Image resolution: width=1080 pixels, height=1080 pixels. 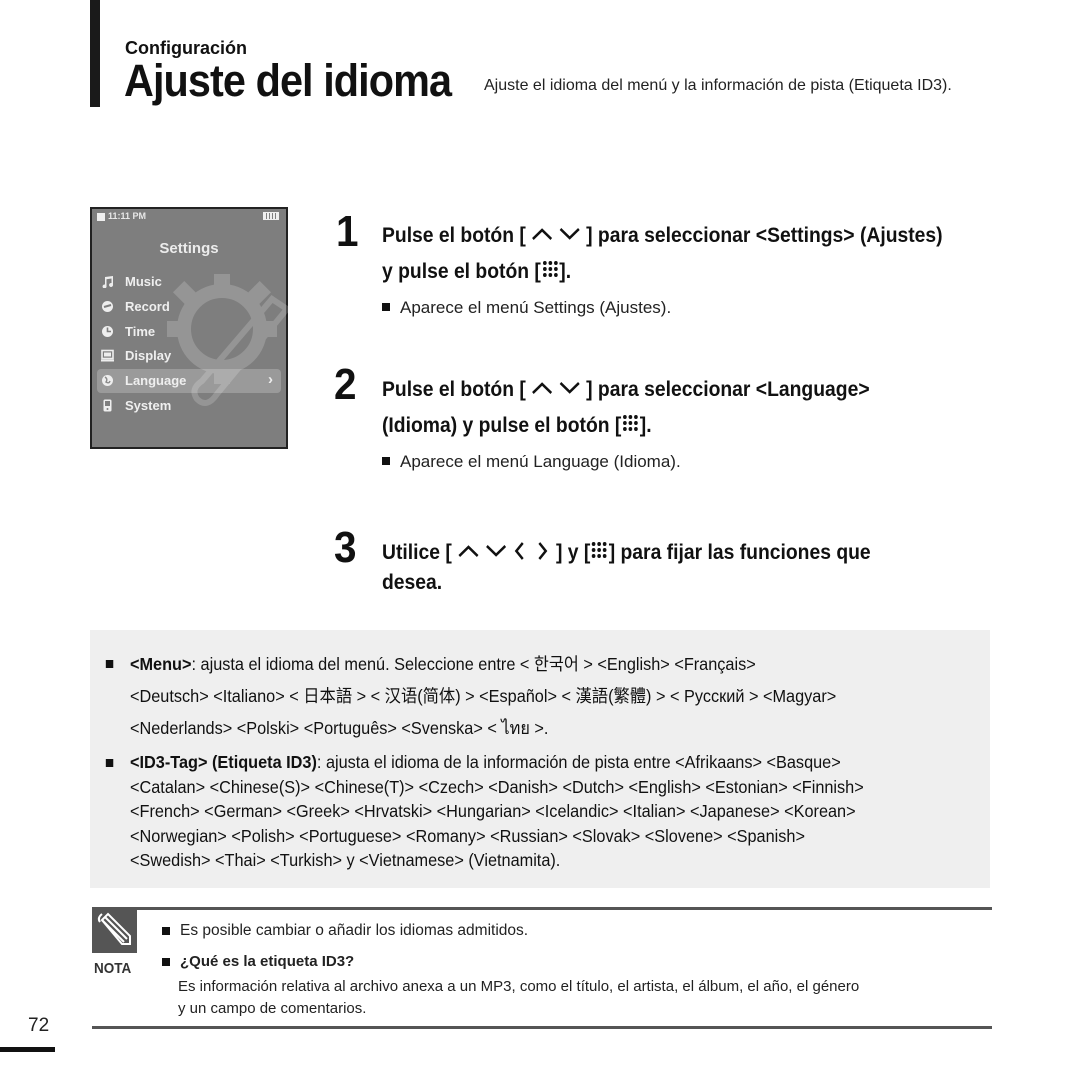 I want to click on note-item-title: ¿Qué es la etiqueta ID3?, so click(x=258, y=961).